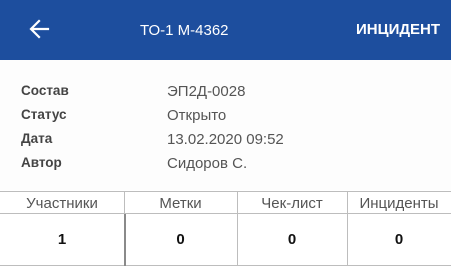 The width and height of the screenshot is (451, 277). What do you see at coordinates (197, 115) in the screenshot?
I see `info-value: Открыто` at bounding box center [197, 115].